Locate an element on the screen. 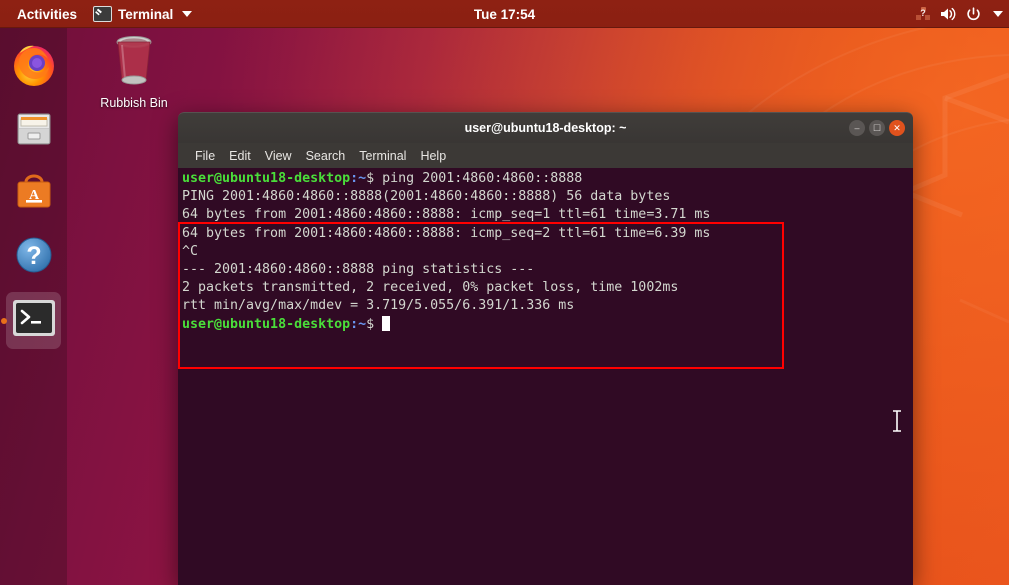 The height and width of the screenshot is (585, 1009). menu-file: File is located at coordinates (205, 156).